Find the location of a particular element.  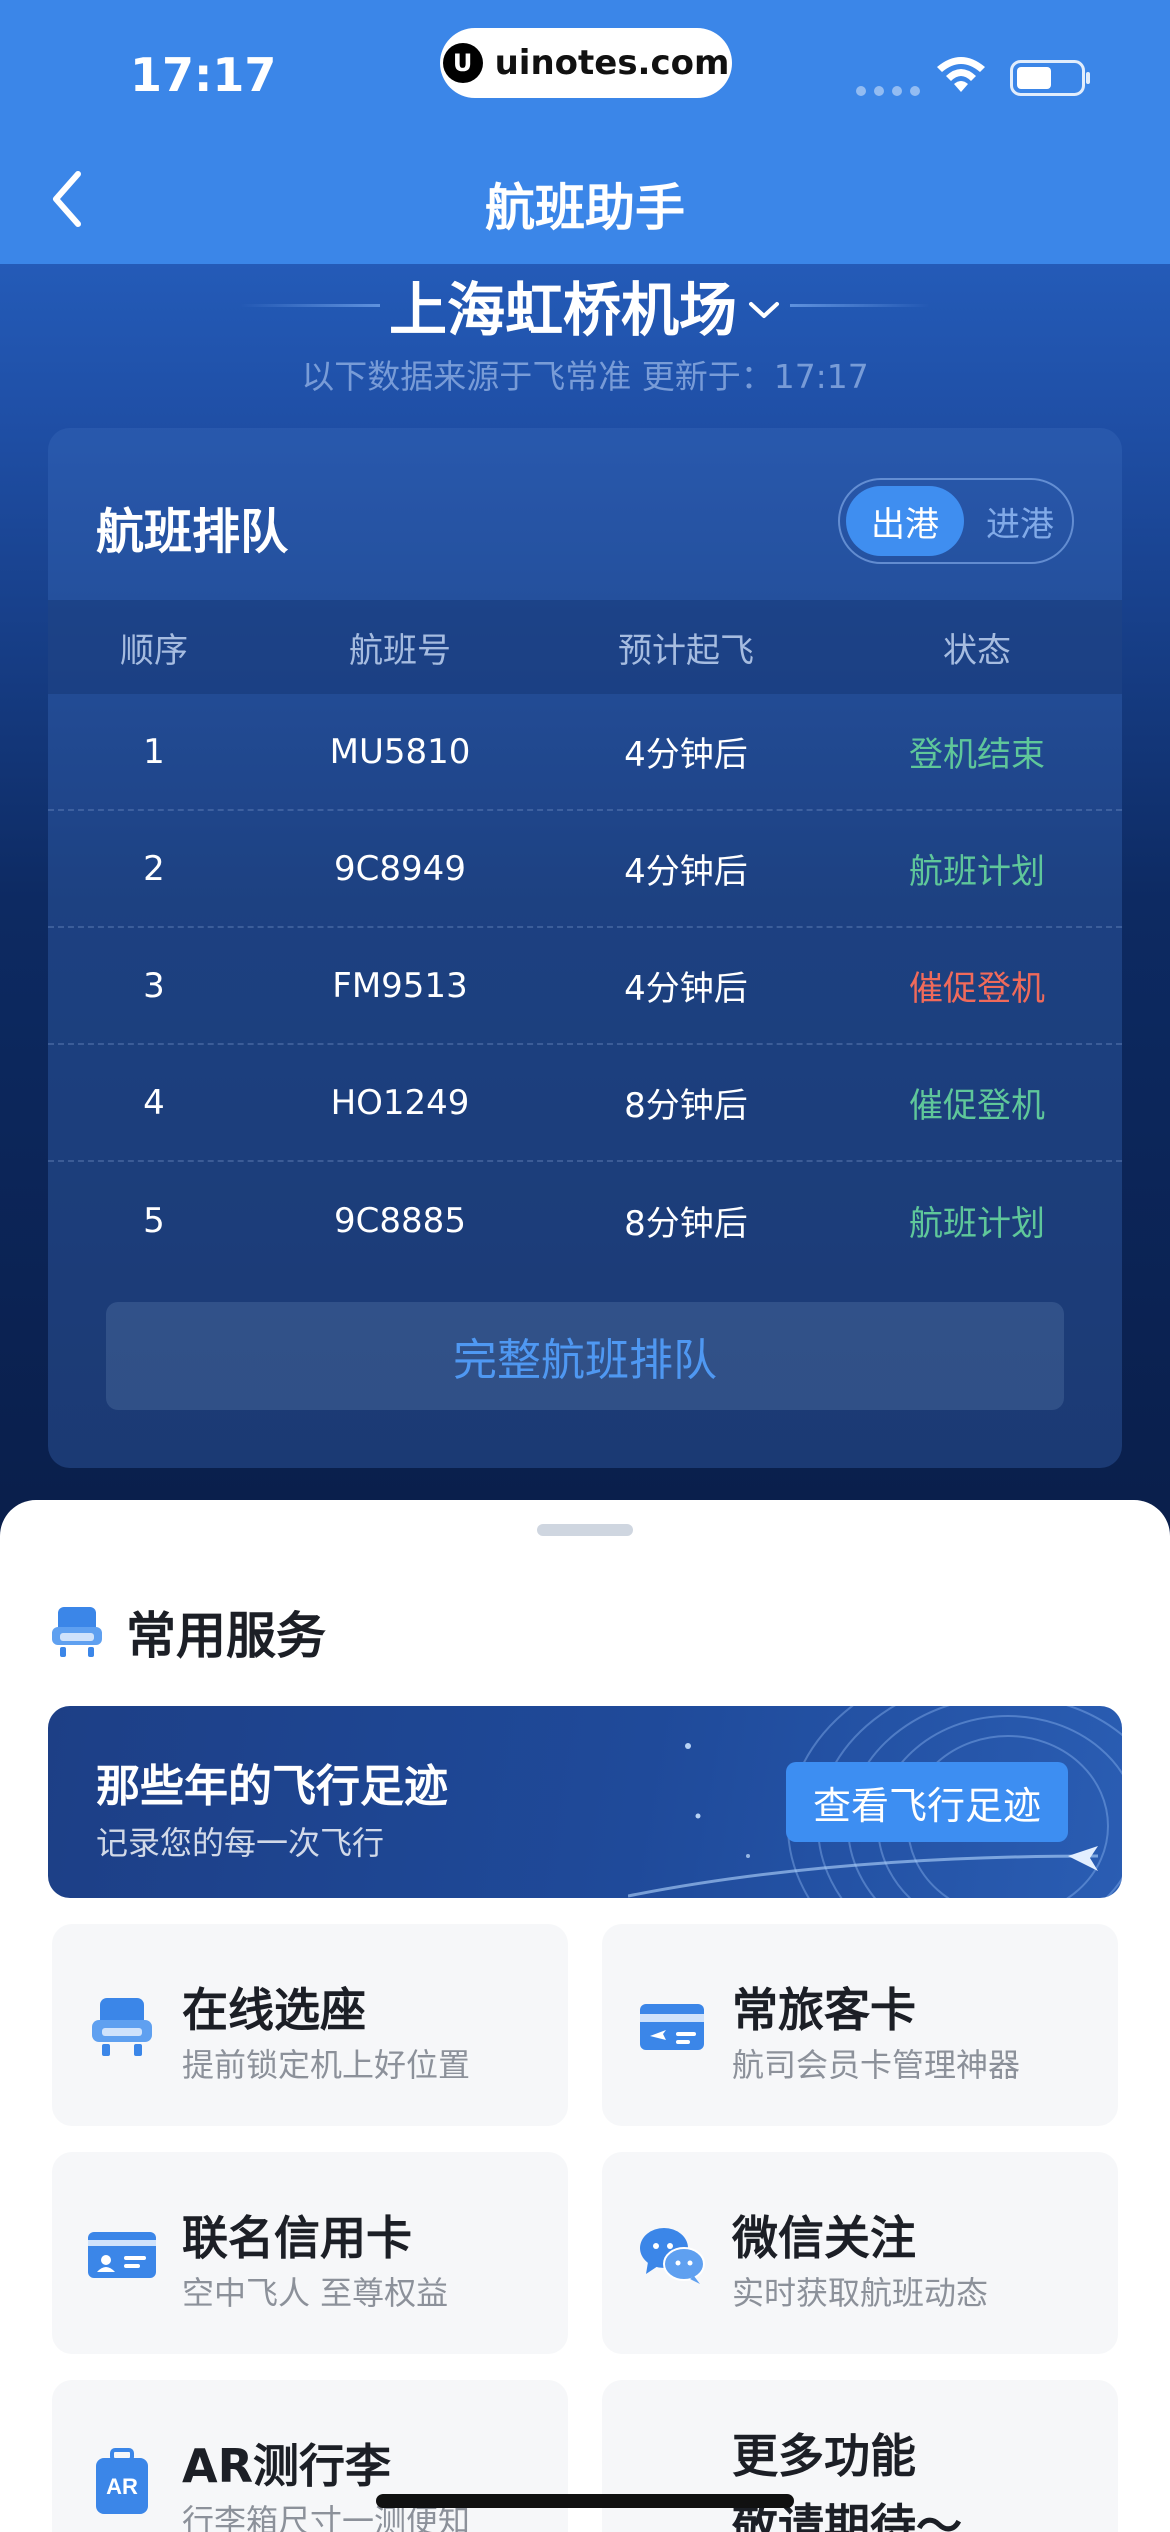

tile-title: 在线选座 is located at coordinates (274, 2010).